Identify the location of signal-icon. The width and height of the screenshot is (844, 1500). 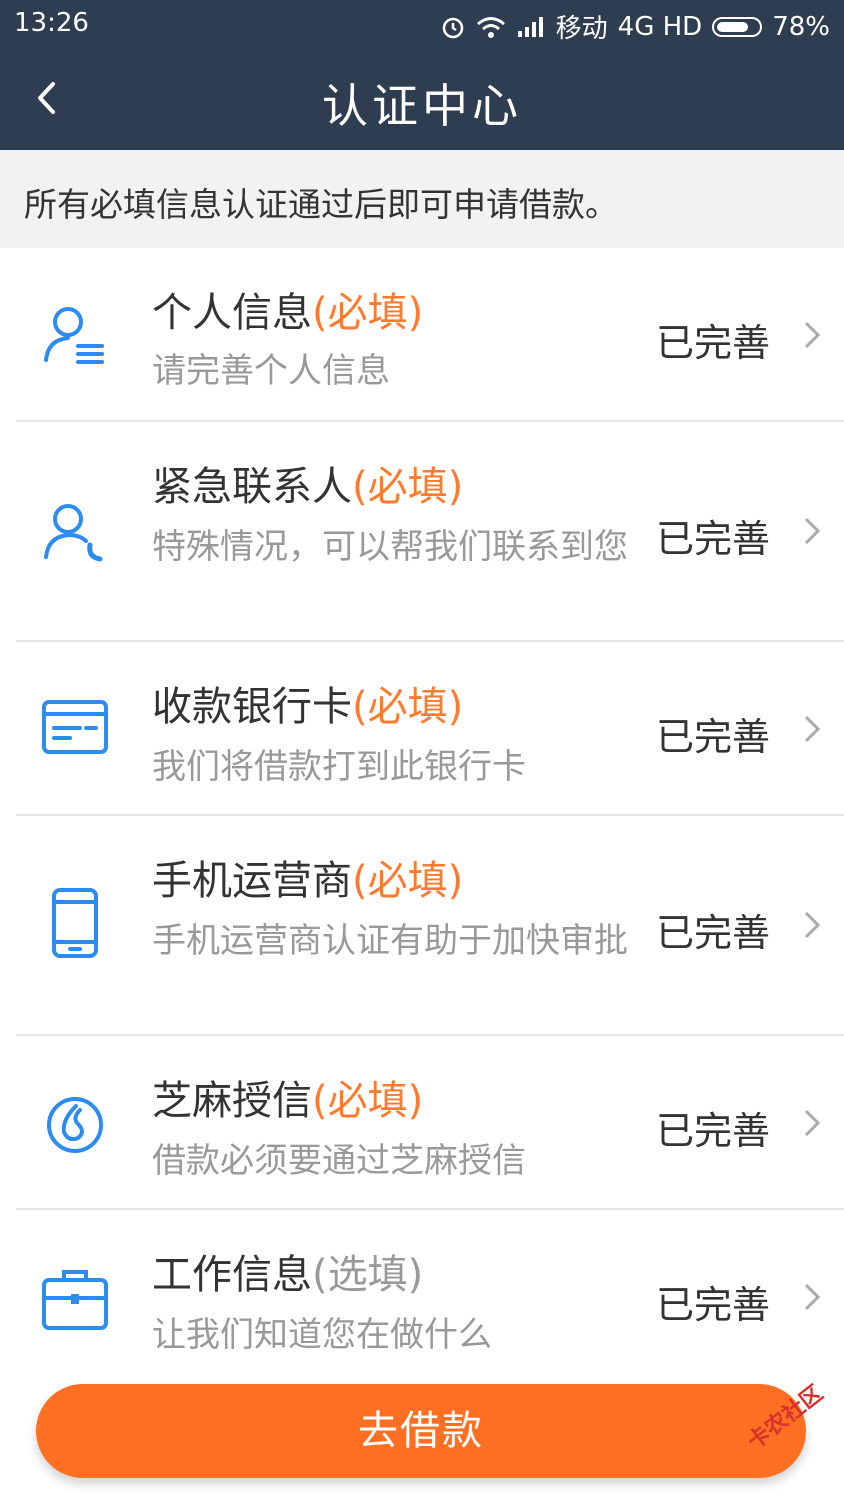
(530, 26).